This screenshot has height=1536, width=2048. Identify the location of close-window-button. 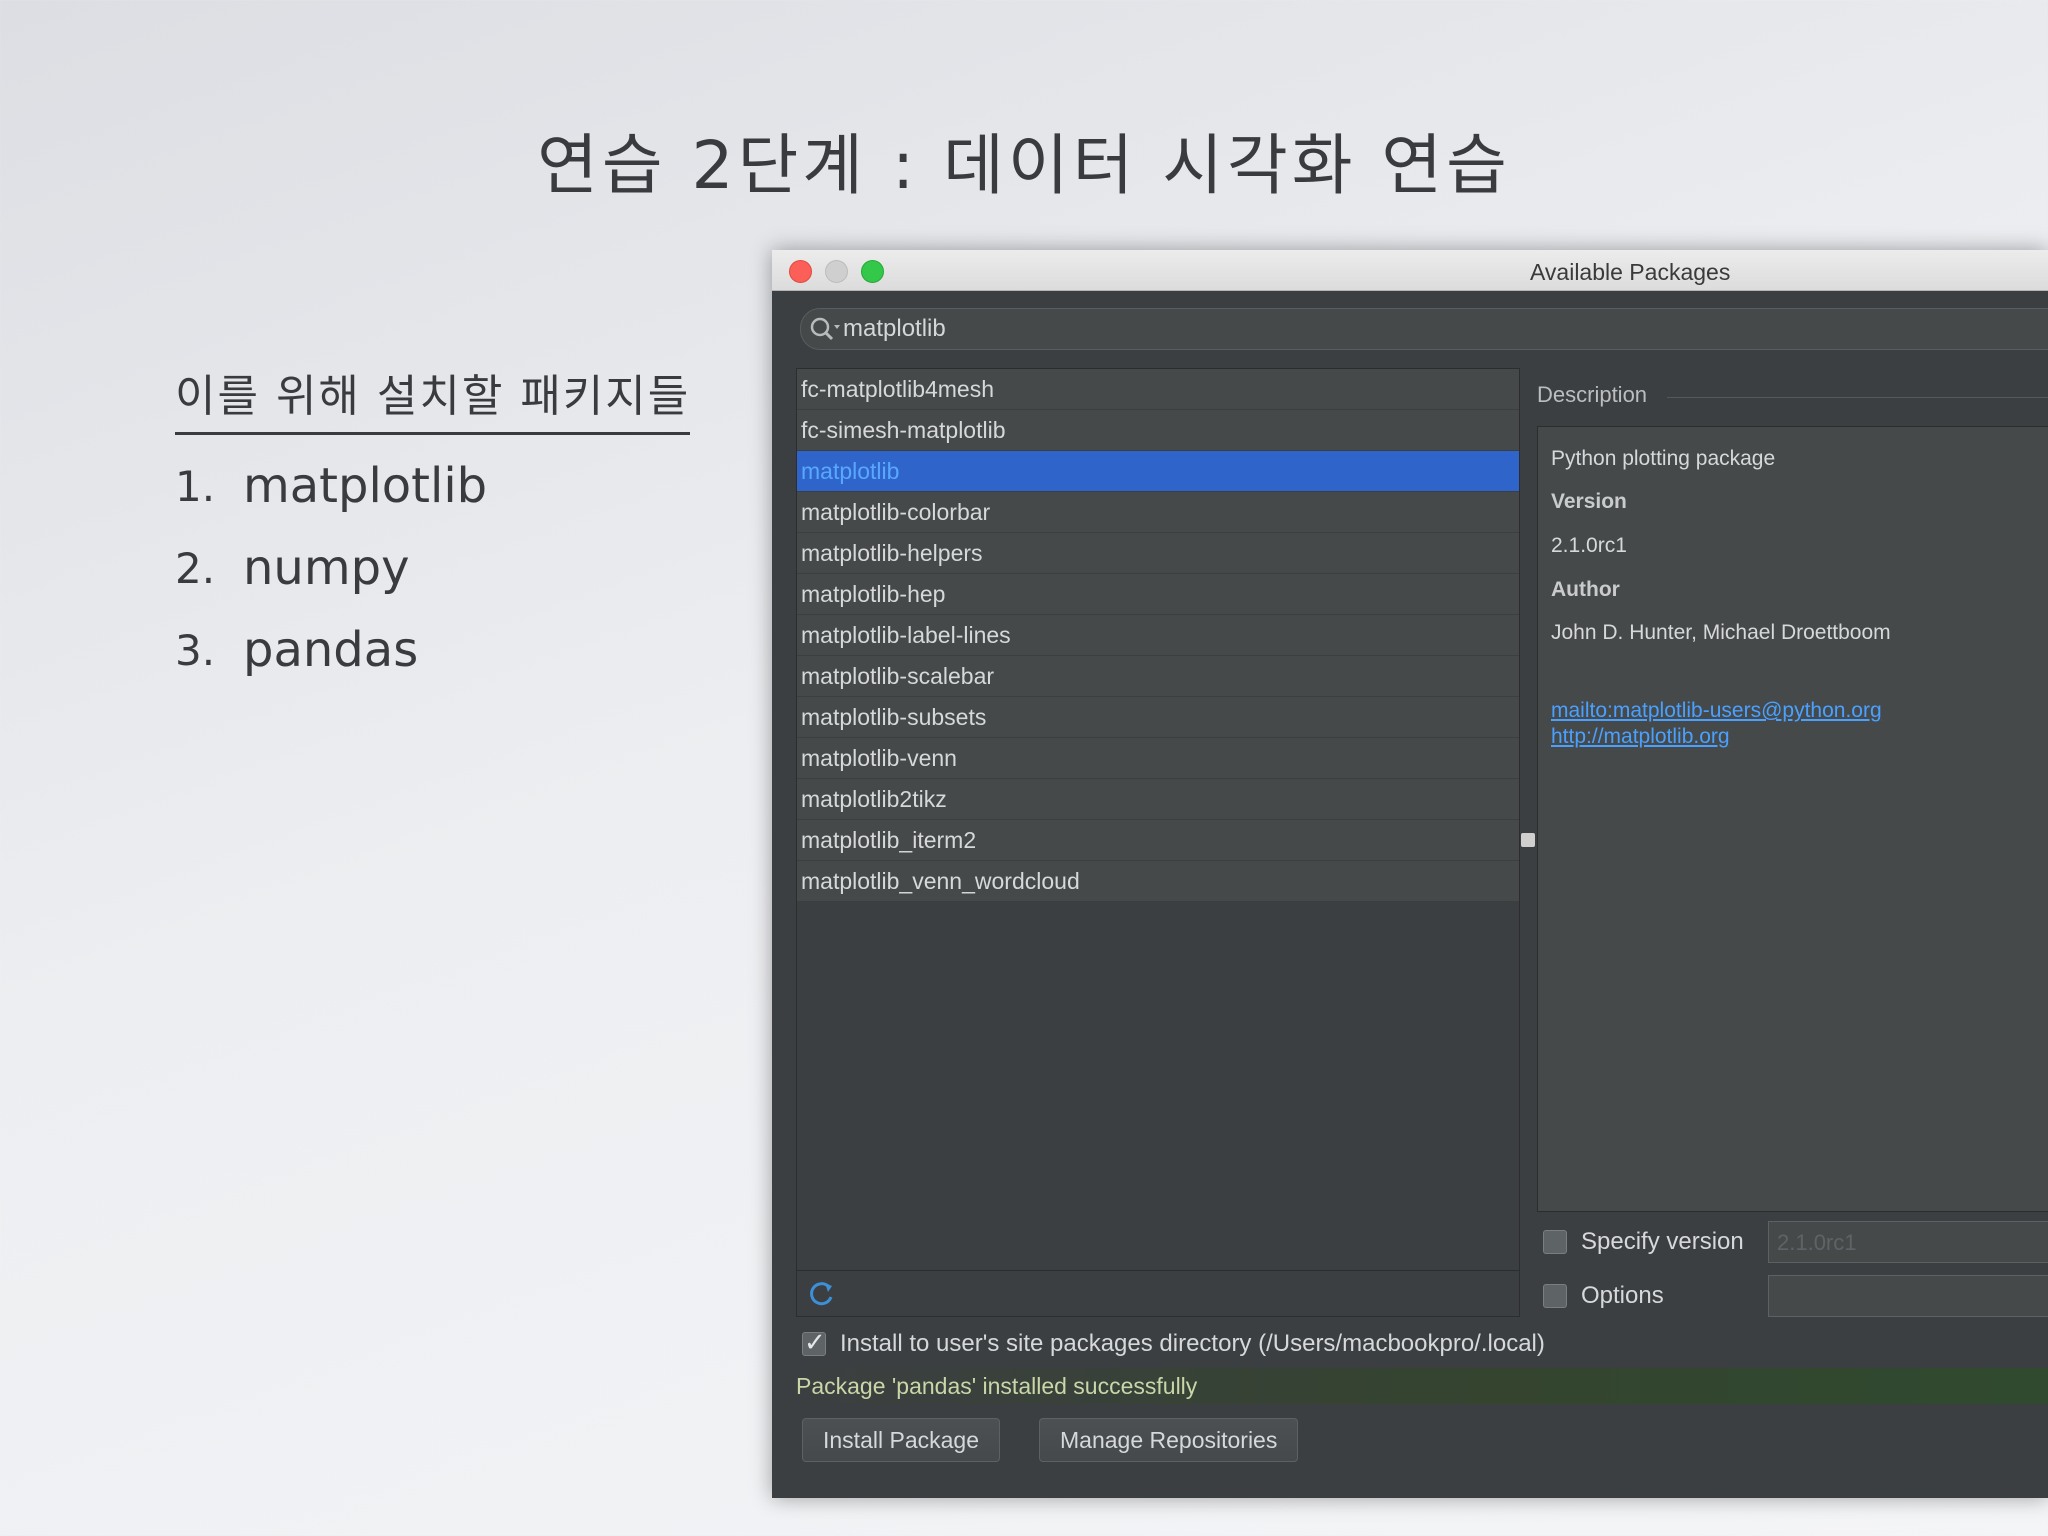
(800, 271).